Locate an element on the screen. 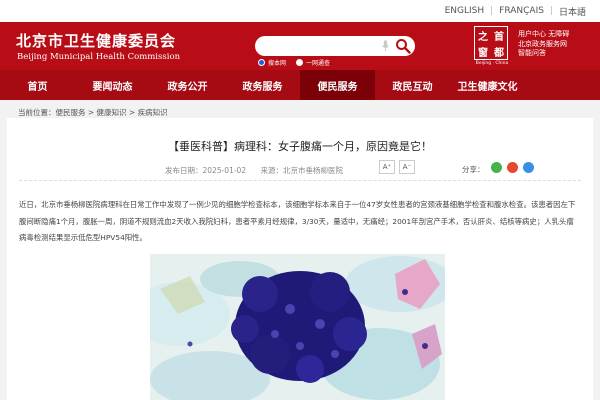 The image size is (600, 400). gov-service-link: 北京政务服务网 is located at coordinates (543, 45).